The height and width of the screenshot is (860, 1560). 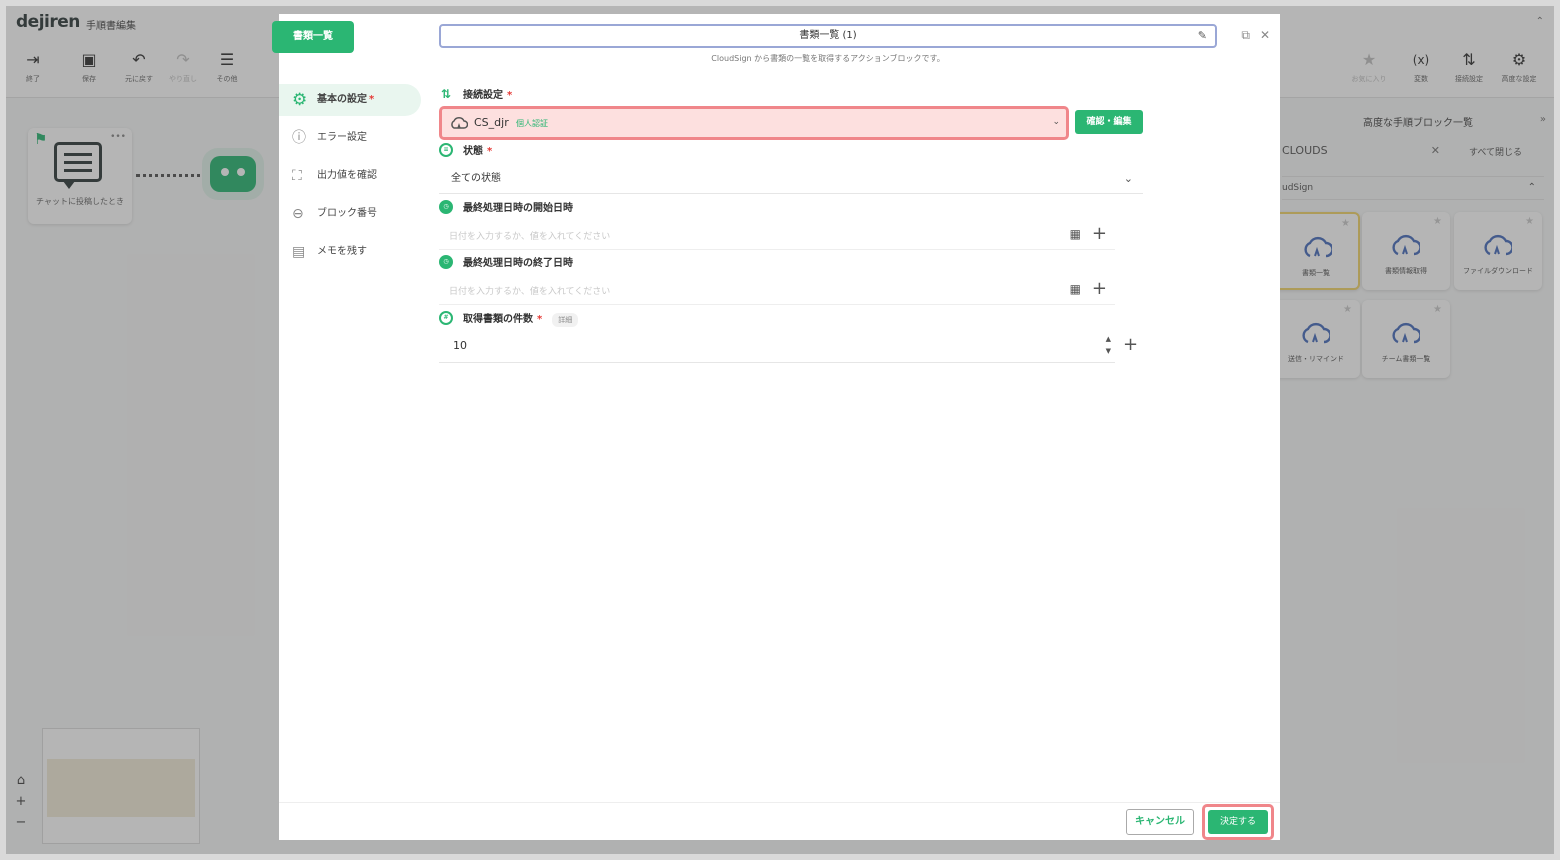 What do you see at coordinates (347, 213) in the screenshot?
I see `nav-item-label: ブロック番号` at bounding box center [347, 213].